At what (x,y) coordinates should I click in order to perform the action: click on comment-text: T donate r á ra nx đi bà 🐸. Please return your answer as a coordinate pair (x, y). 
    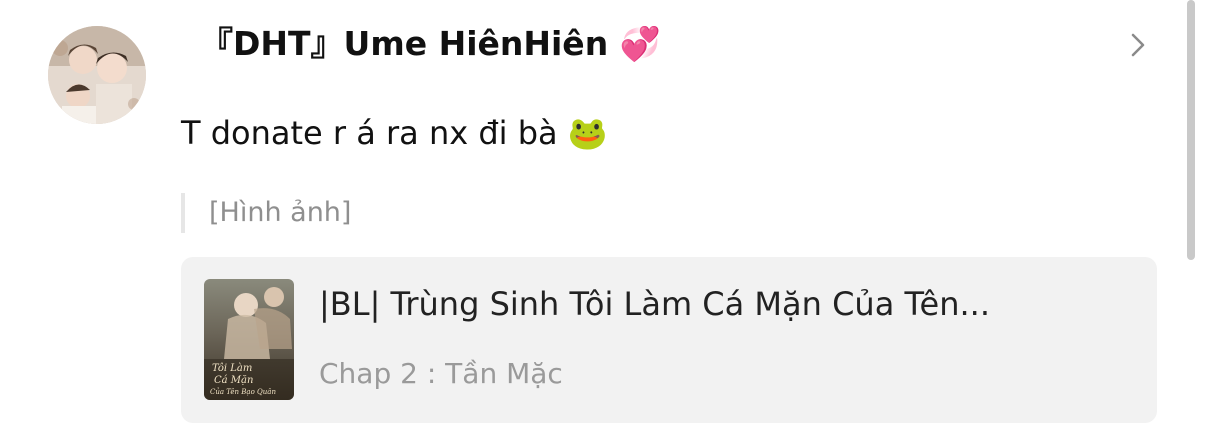
    Looking at the image, I should click on (394, 133).